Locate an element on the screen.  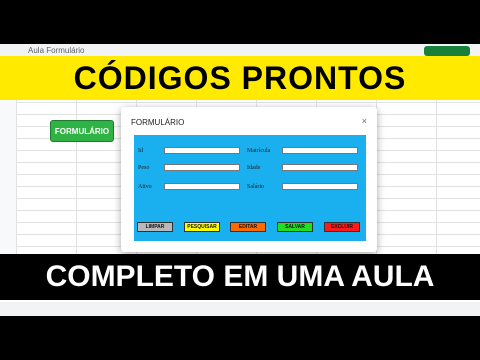
label-ativo: Ativo is located at coordinates (145, 187).